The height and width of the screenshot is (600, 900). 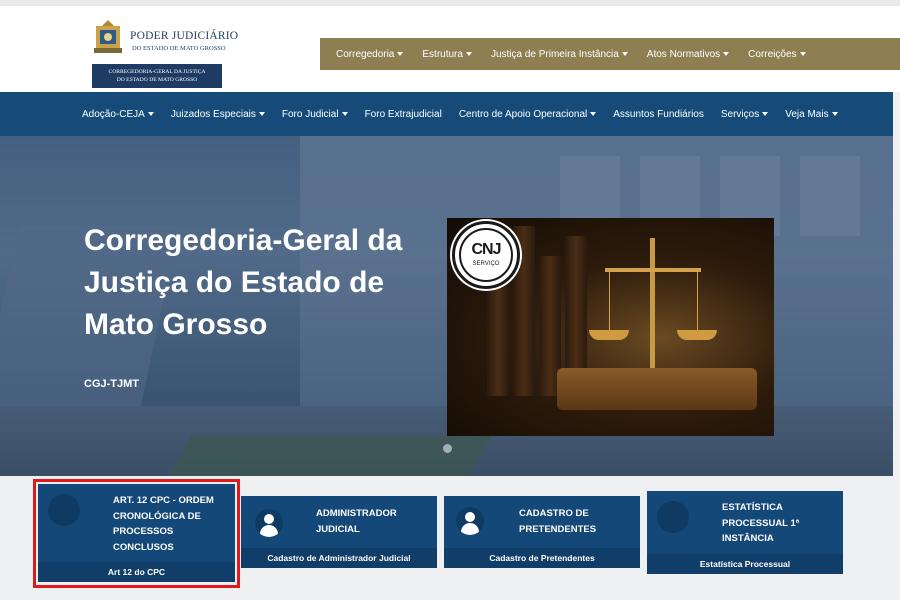 I want to click on main-nav-foro-extrajudicial: Foro Extrajudicial, so click(x=403, y=114).